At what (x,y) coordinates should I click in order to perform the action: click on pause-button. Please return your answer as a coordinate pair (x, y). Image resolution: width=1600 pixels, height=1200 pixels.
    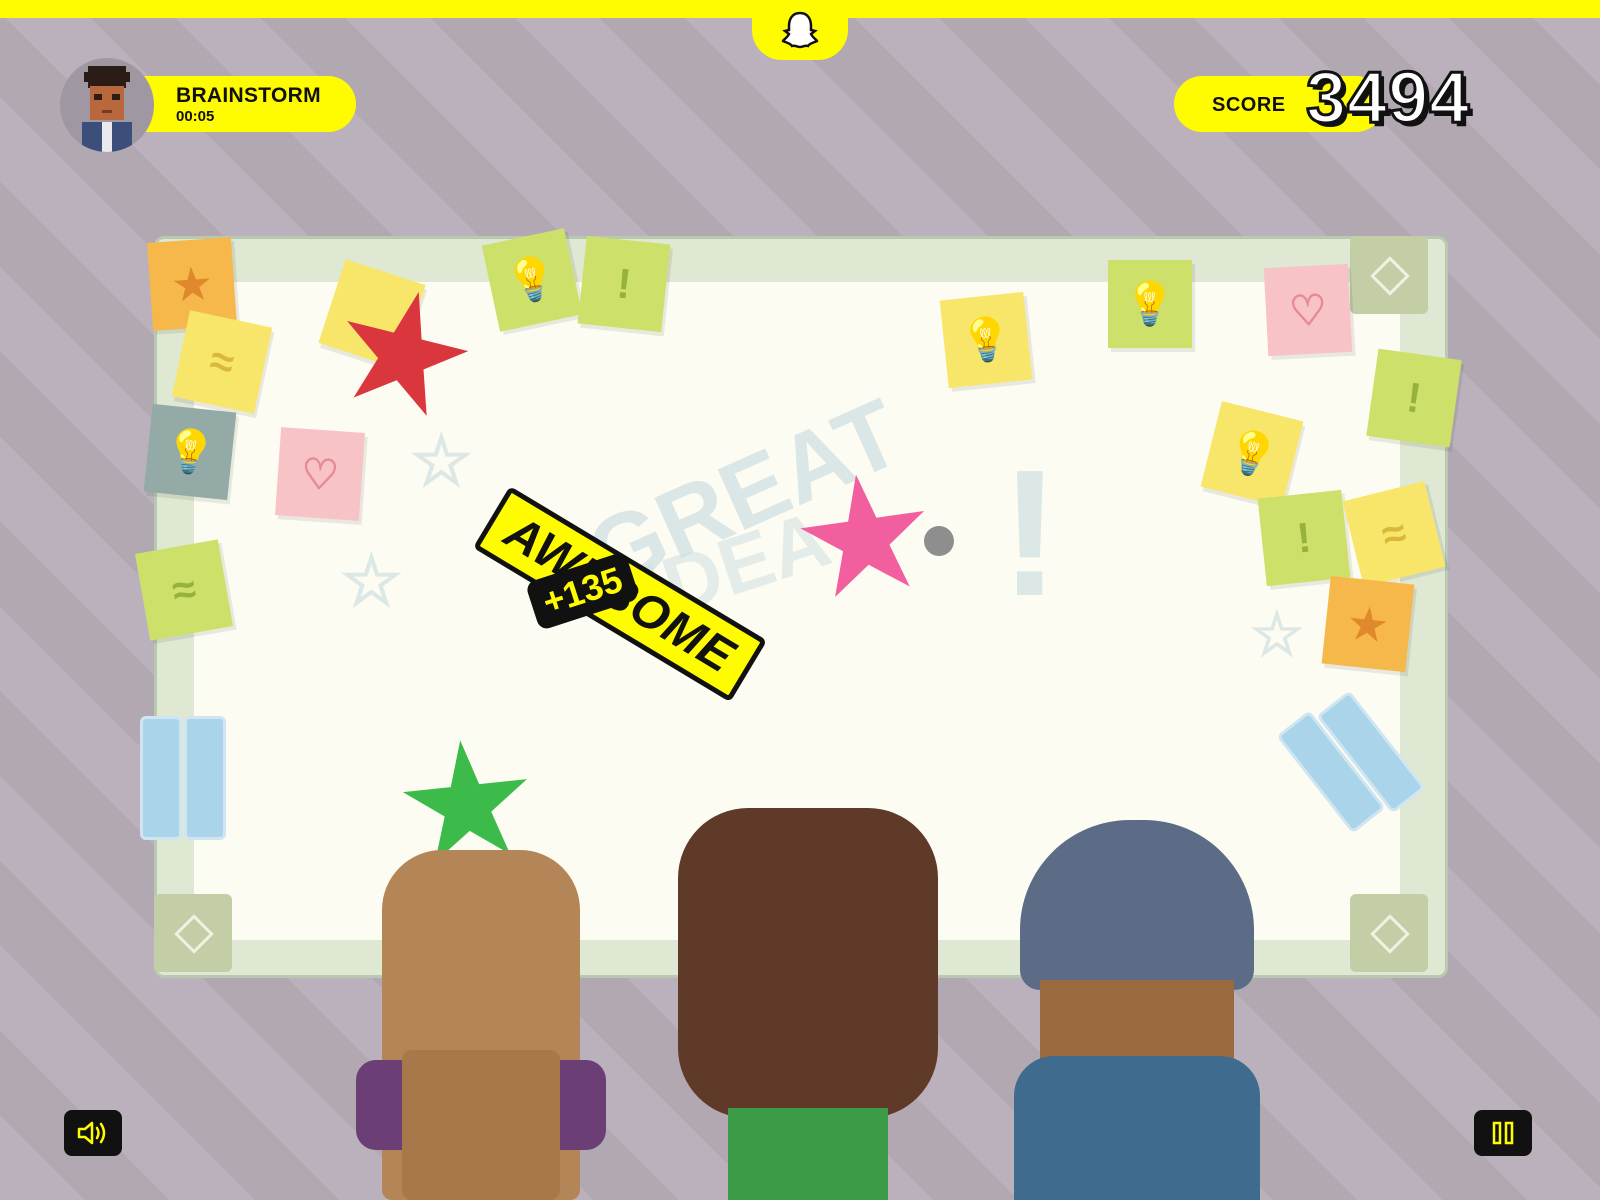
    Looking at the image, I should click on (1503, 1133).